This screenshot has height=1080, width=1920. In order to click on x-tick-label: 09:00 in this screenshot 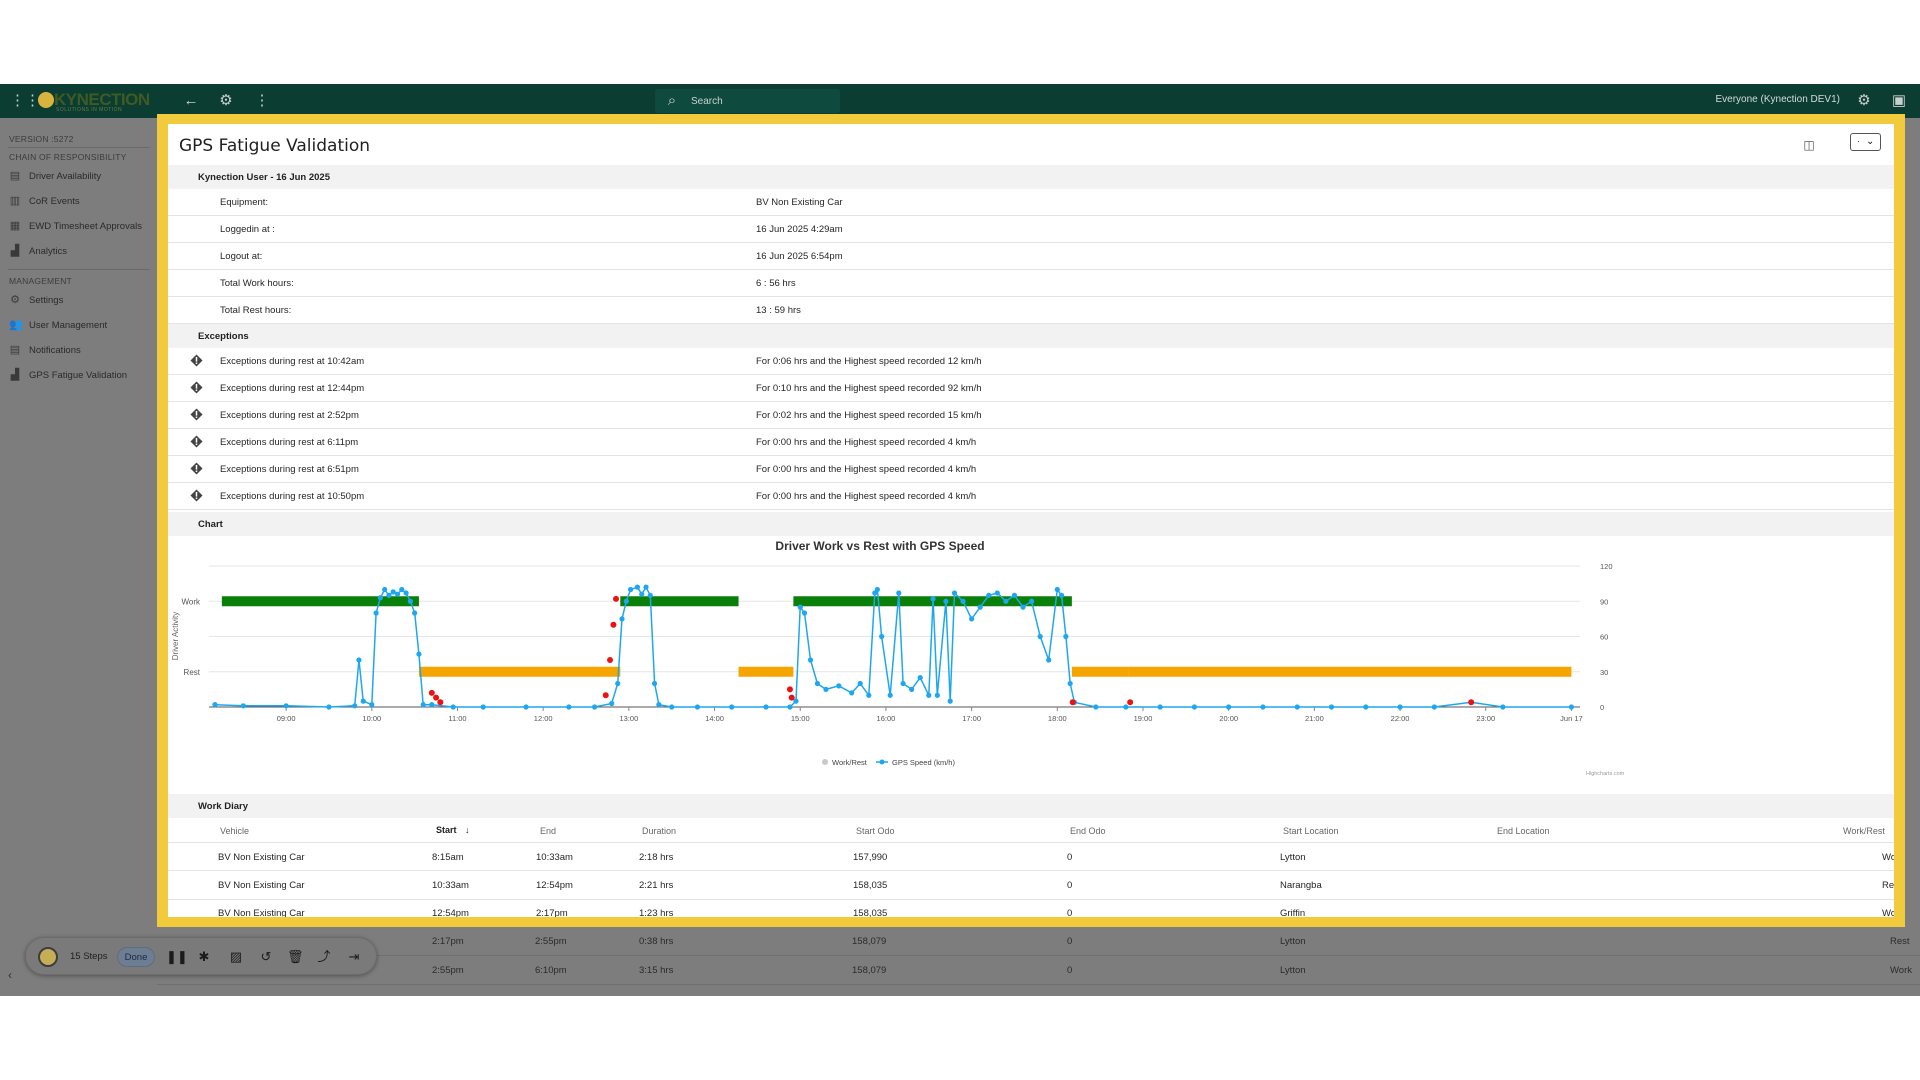, I will do `click(286, 718)`.